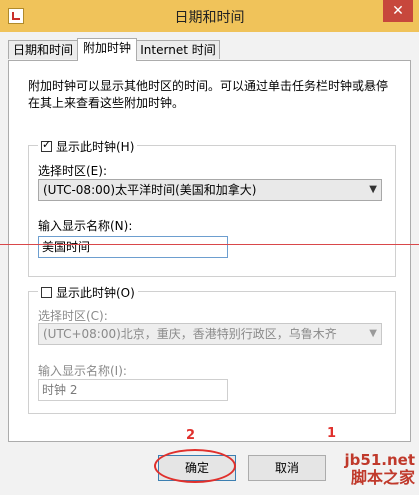 This screenshot has height=495, width=419. What do you see at coordinates (95, 293) in the screenshot?
I see `clock2-checkbox-label: 显示此时钟(O)` at bounding box center [95, 293].